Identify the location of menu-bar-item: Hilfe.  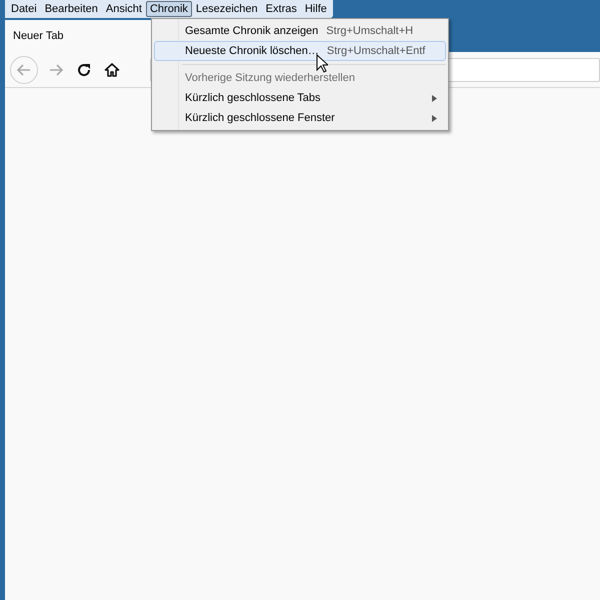
(315, 9).